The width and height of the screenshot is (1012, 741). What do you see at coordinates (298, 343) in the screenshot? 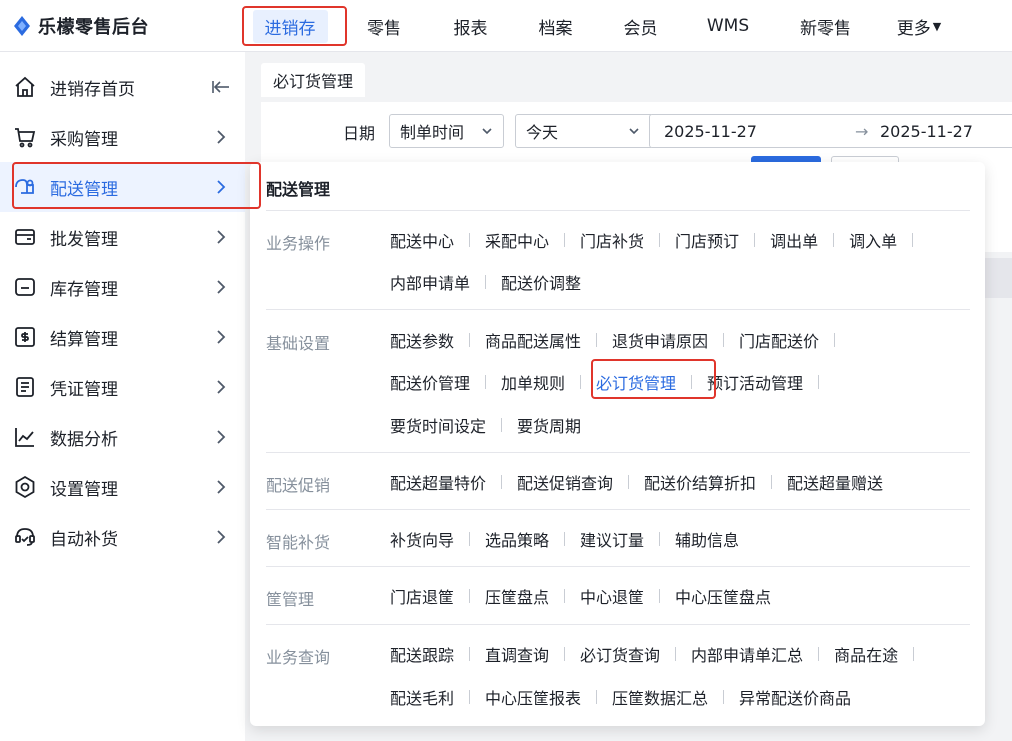
I see `group-label: 基础设置` at bounding box center [298, 343].